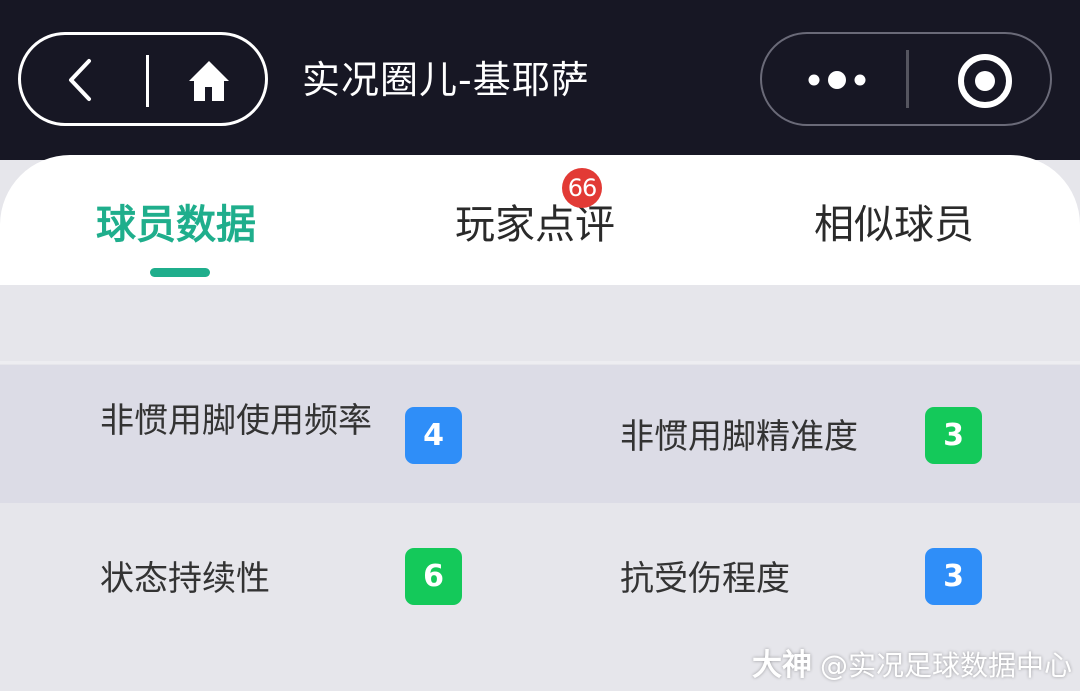 This screenshot has height=691, width=1080. What do you see at coordinates (582, 188) in the screenshot?
I see `review-count-badge: 66` at bounding box center [582, 188].